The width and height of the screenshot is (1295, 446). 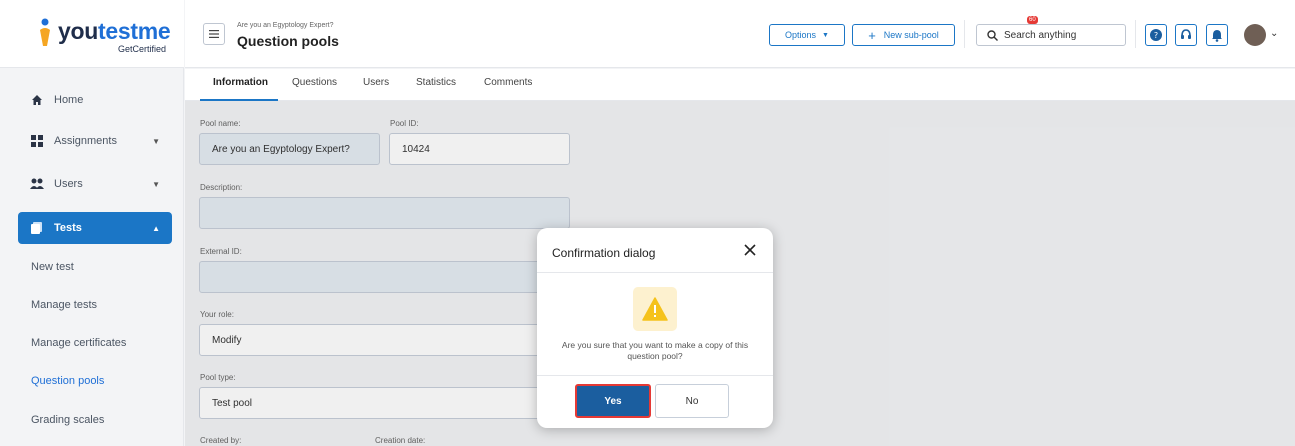 What do you see at coordinates (37, 141) in the screenshot?
I see `grid-icon` at bounding box center [37, 141].